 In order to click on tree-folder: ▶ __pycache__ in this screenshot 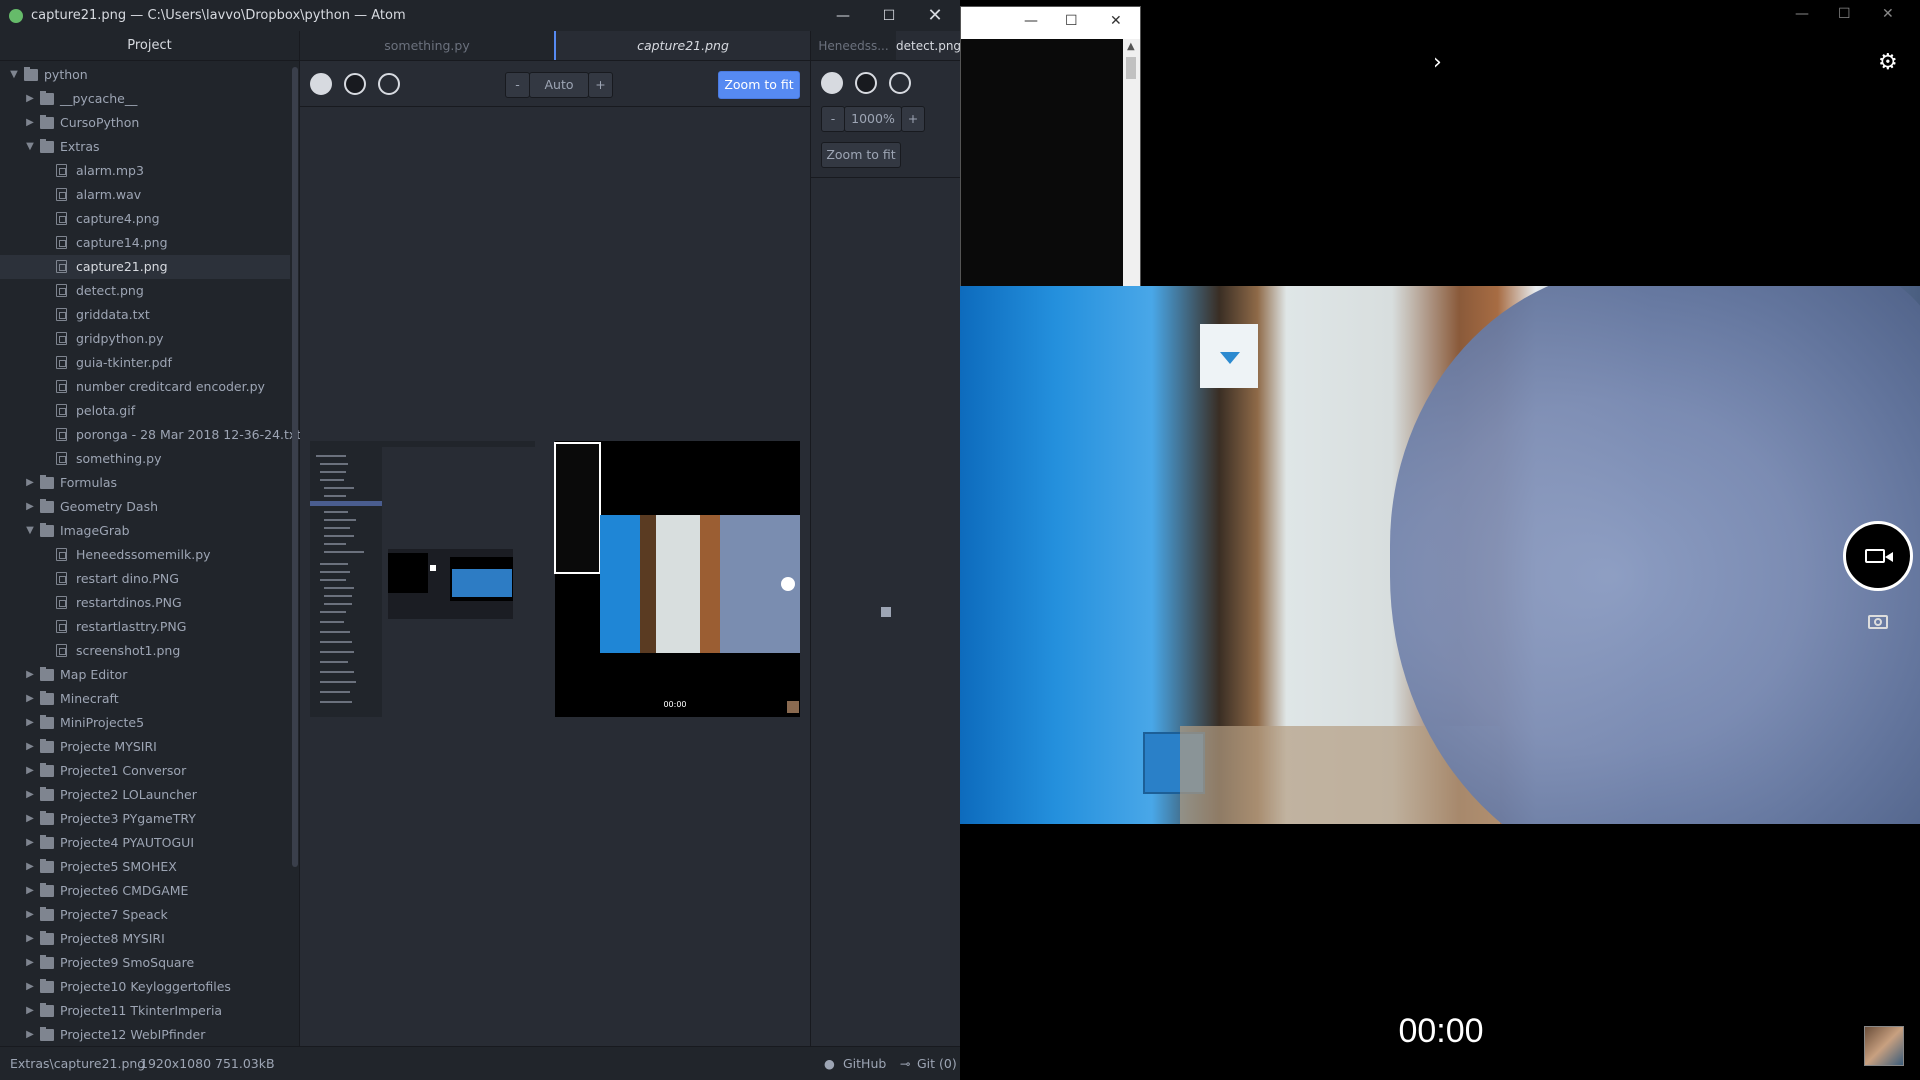, I will do `click(145, 99)`.